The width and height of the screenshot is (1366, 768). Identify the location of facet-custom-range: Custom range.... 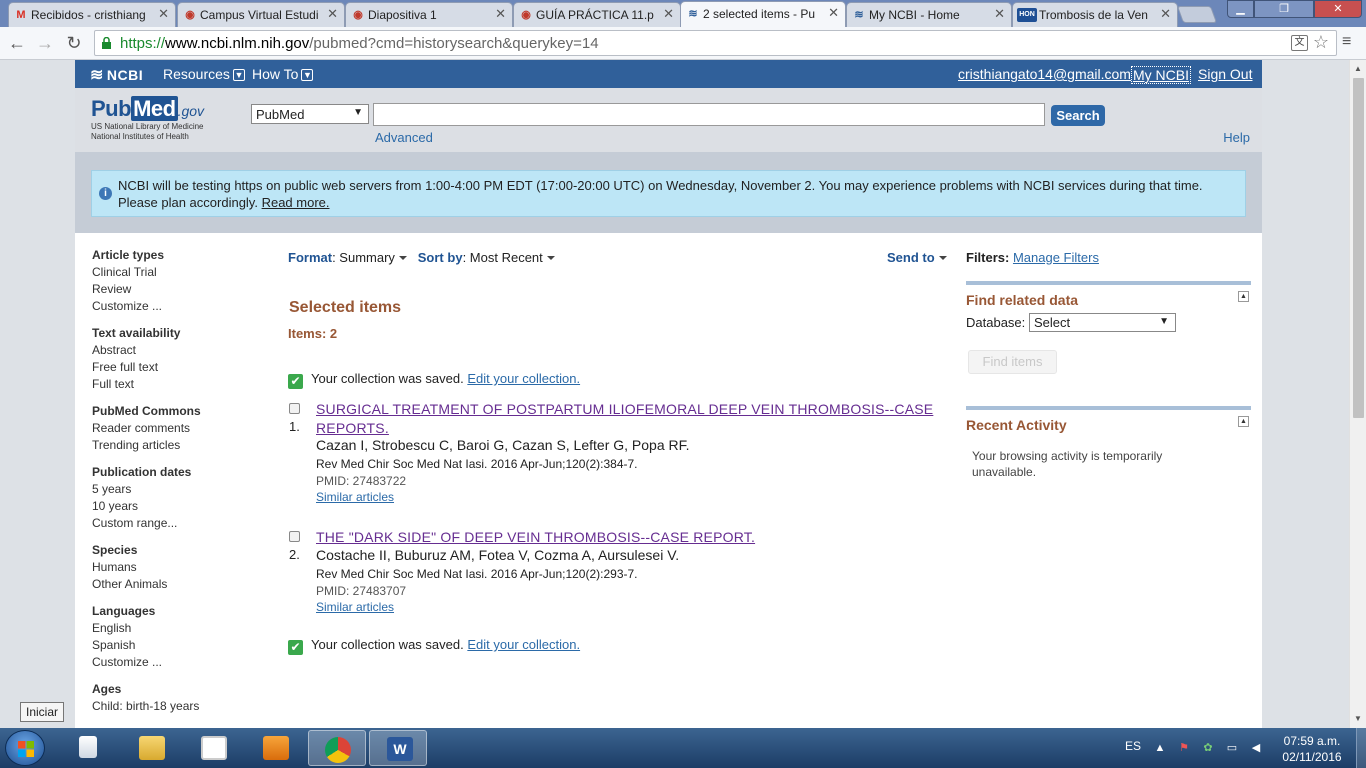
(172, 523).